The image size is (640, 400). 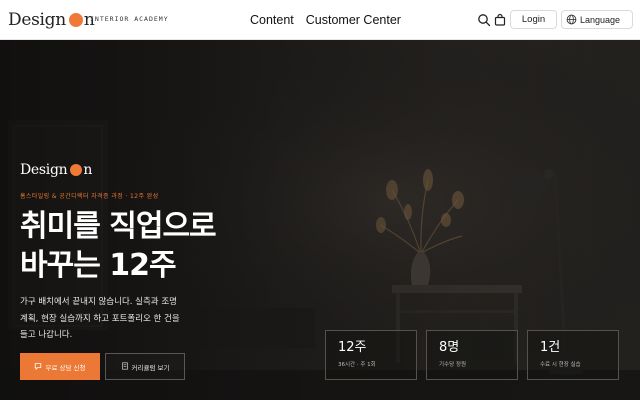 I want to click on desc-line-1: 가구 배치에서 끝내지 않습니다. 실측과 조명, so click(x=98, y=302).